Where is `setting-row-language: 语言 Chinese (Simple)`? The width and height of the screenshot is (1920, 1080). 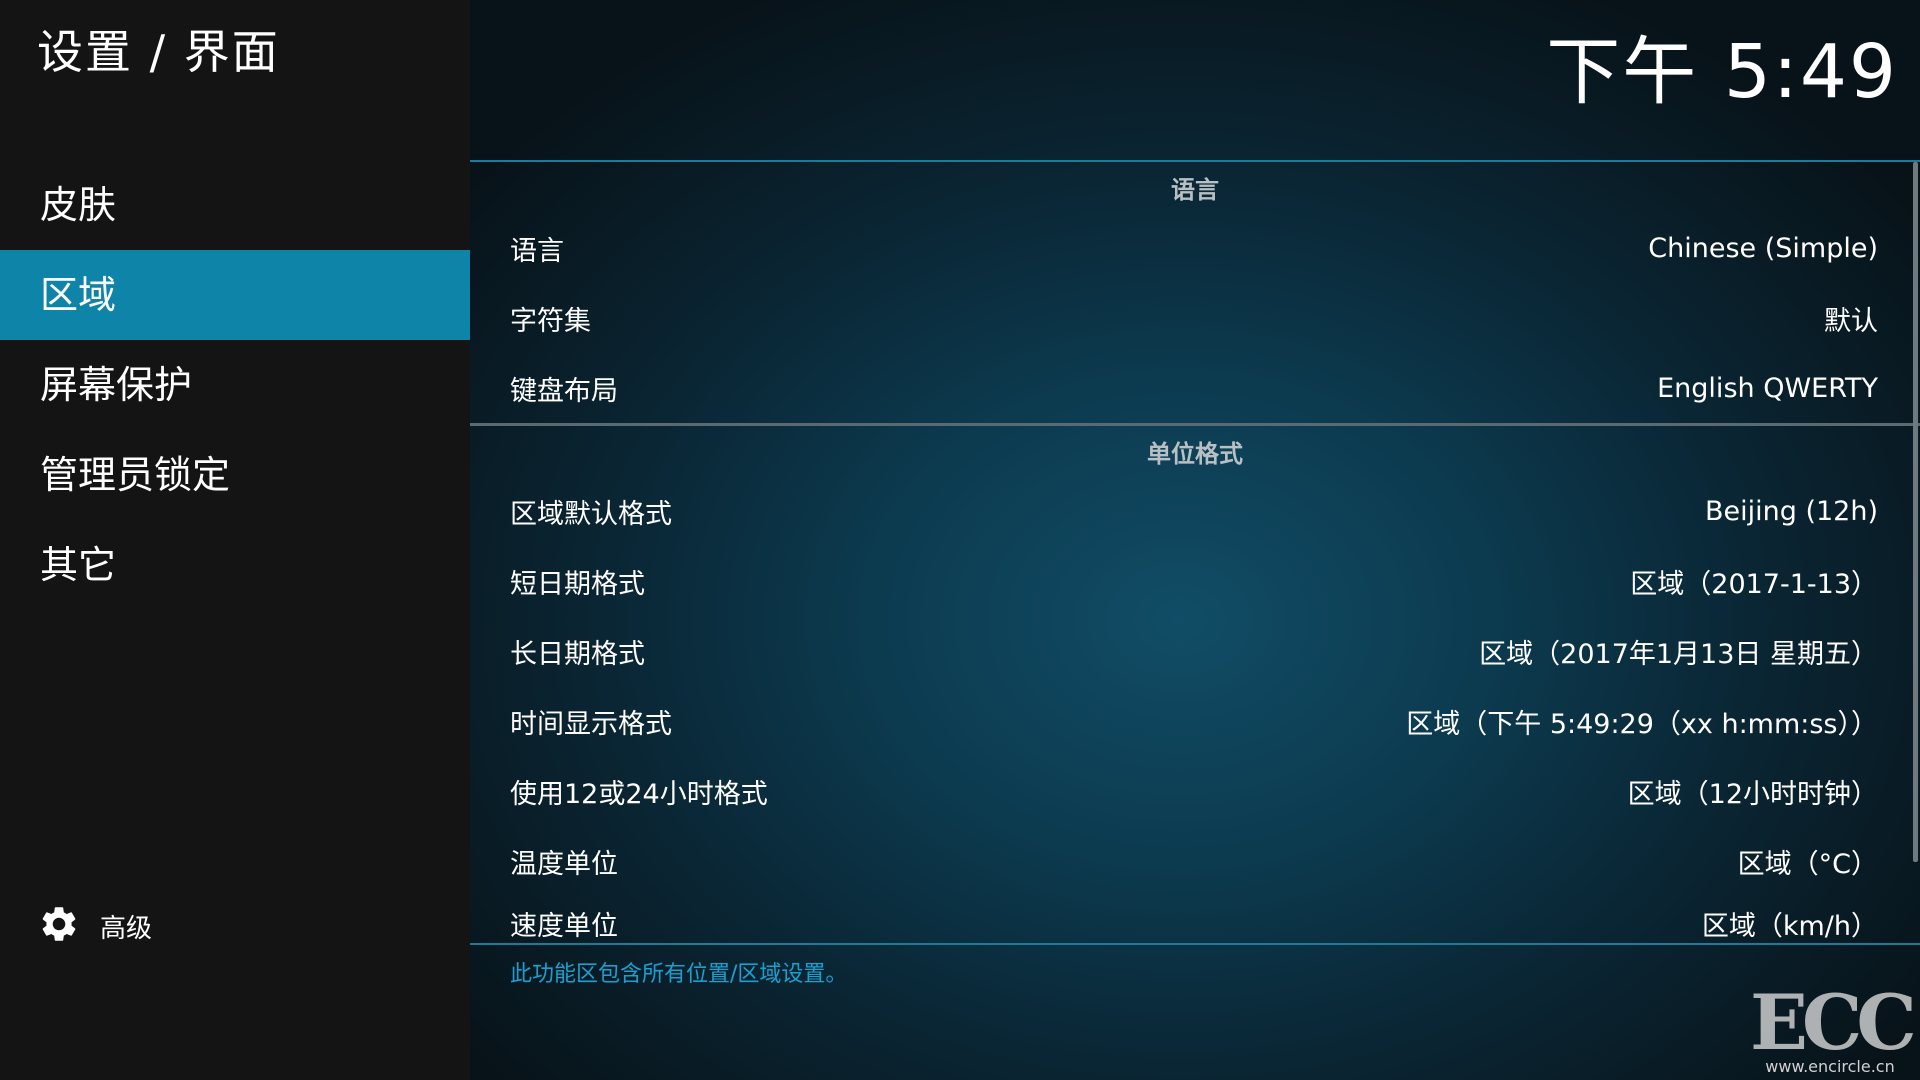 setting-row-language: 语言 Chinese (Simple) is located at coordinates (1195, 248).